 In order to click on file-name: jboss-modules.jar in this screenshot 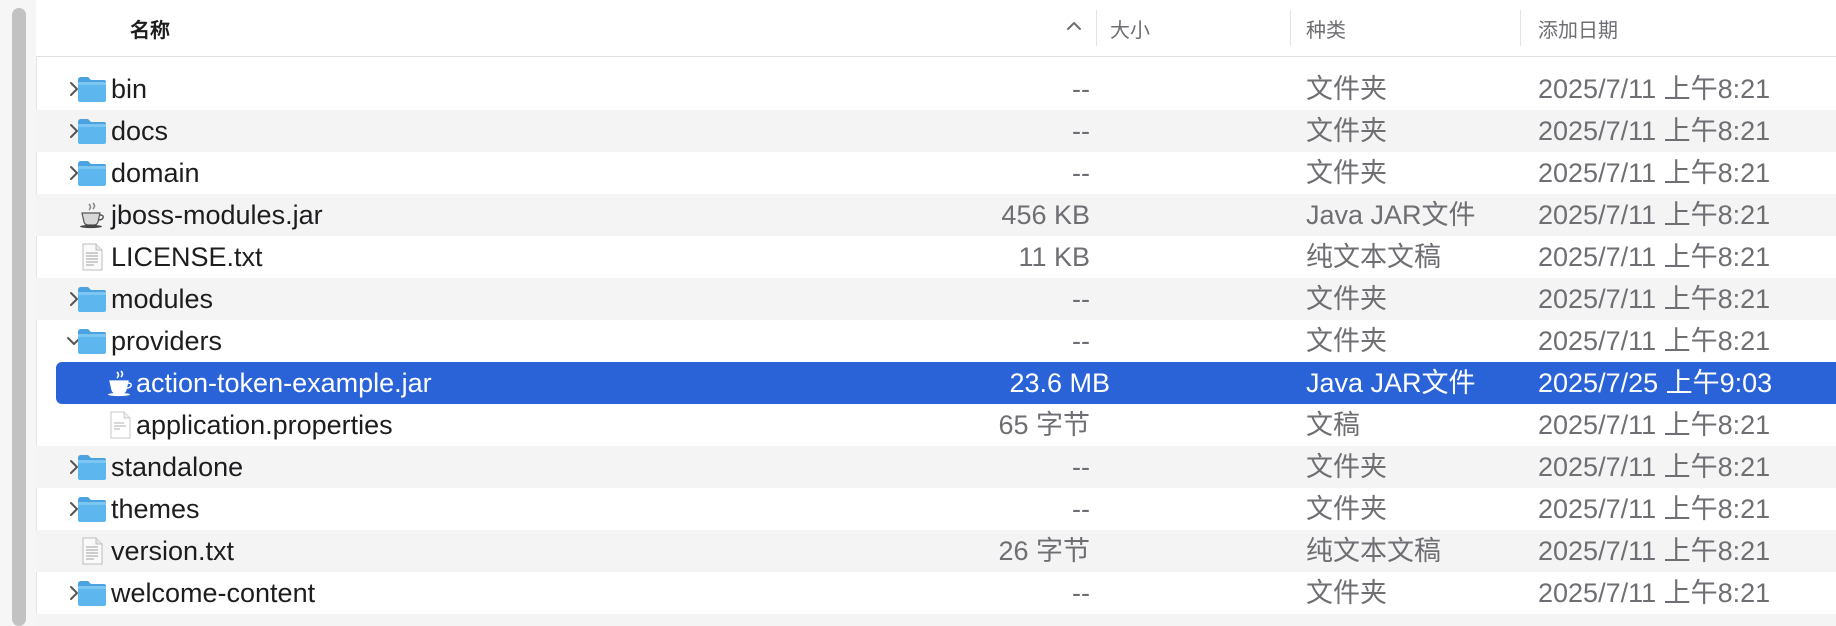, I will do `click(217, 215)`.